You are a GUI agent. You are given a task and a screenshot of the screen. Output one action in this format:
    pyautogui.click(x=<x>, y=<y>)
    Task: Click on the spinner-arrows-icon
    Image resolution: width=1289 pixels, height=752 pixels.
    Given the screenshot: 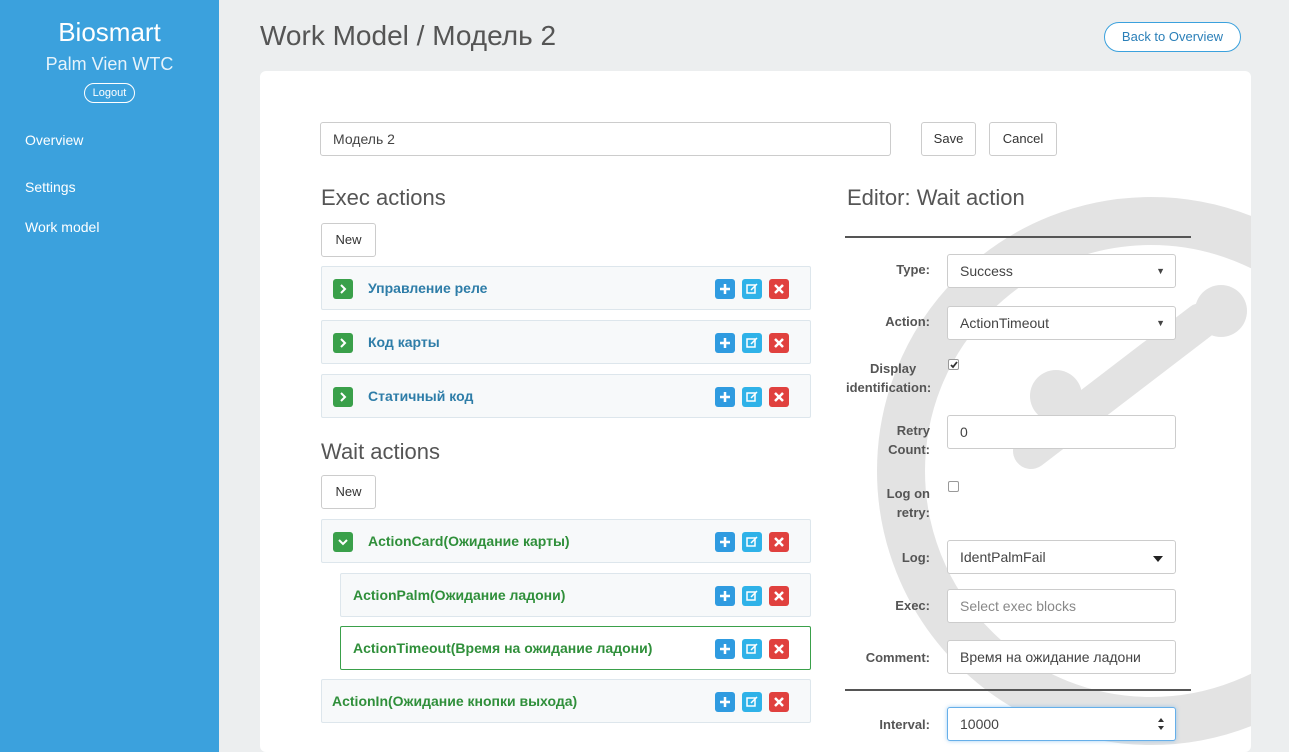 What is the action you would take?
    pyautogui.click(x=1161, y=724)
    